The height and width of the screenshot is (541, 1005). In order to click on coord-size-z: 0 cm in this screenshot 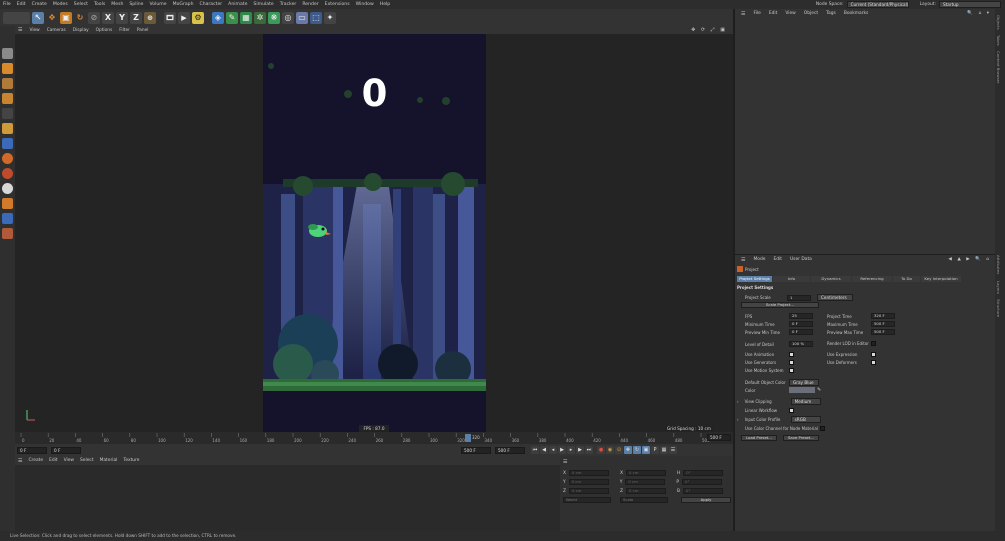, I will do `click(646, 491)`.